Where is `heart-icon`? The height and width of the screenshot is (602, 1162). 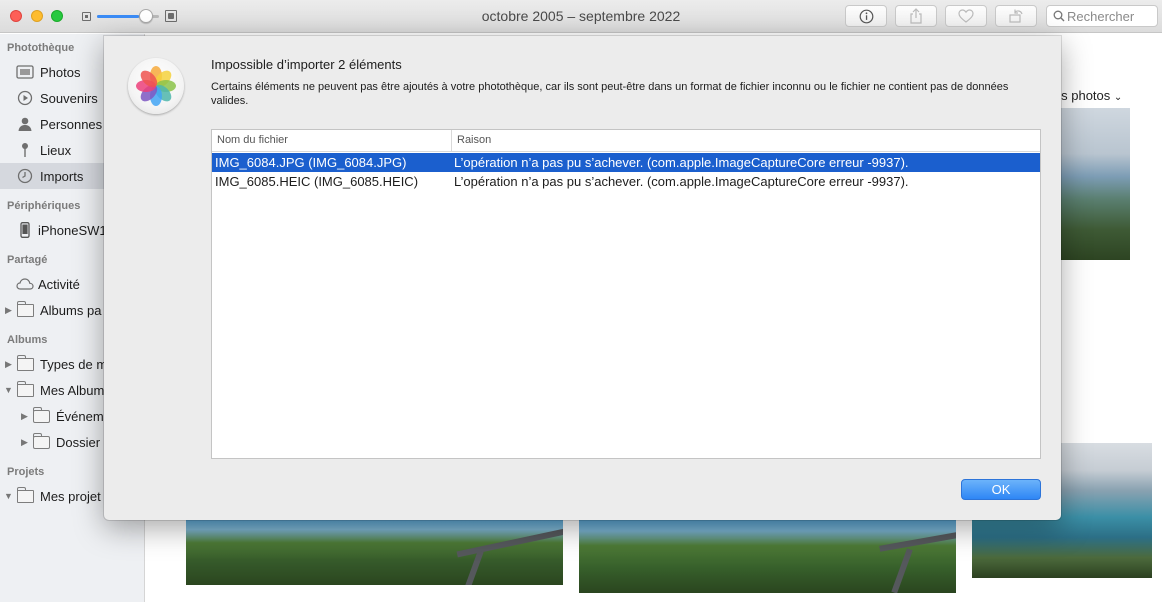
heart-icon is located at coordinates (966, 16).